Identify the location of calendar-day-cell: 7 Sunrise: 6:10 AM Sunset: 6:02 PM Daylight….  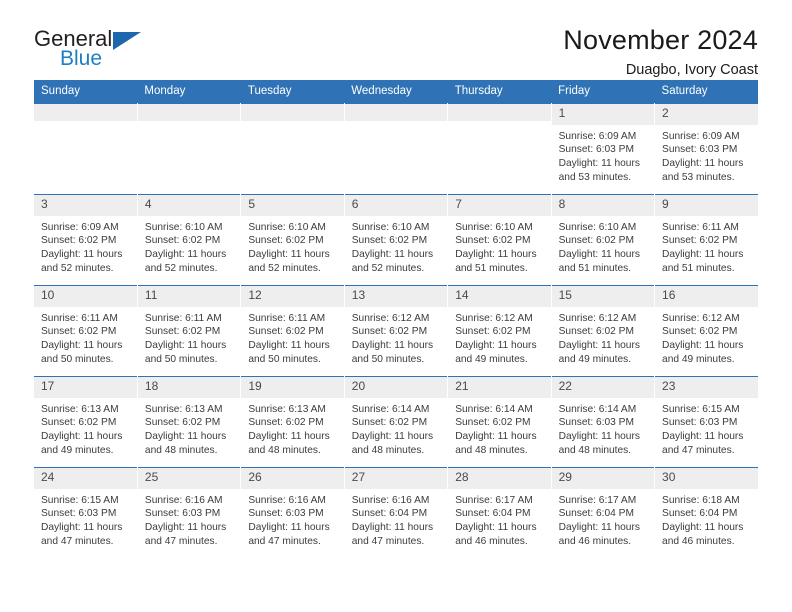
(499, 240).